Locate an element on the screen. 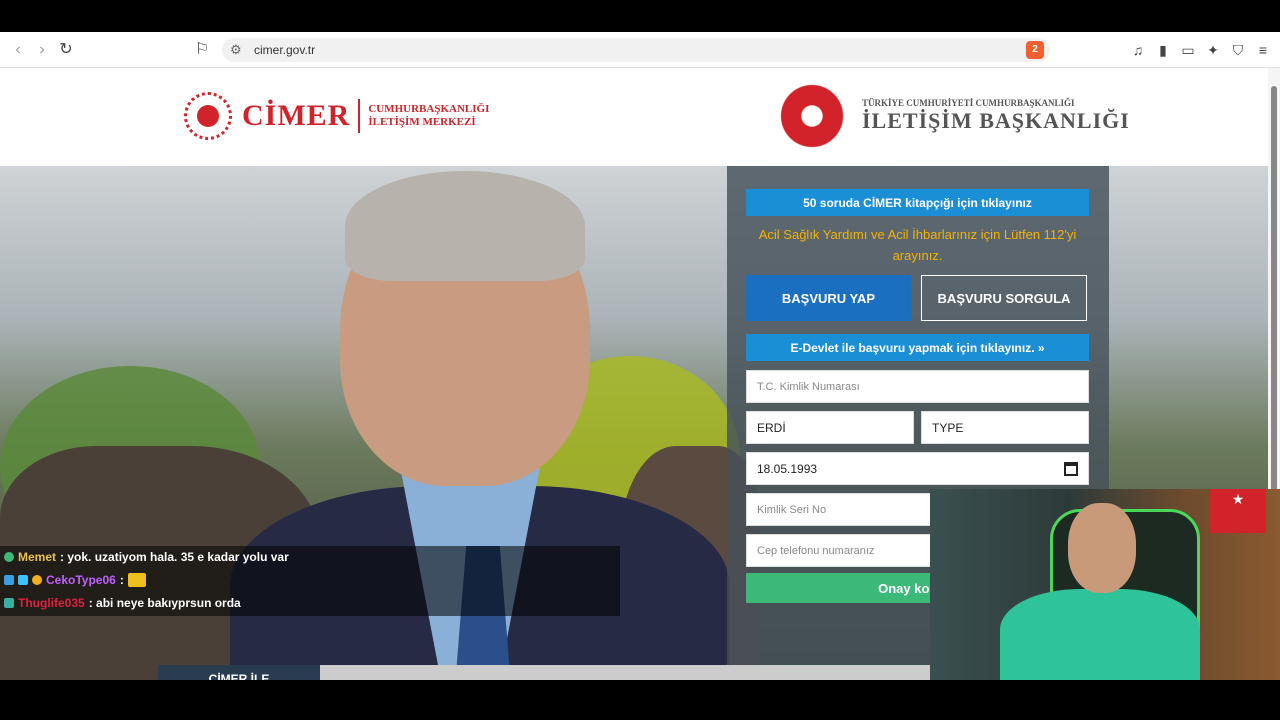 Image resolution: width=1280 pixels, height=720 pixels. webcam-overlay: ★ is located at coordinates (1105, 589).